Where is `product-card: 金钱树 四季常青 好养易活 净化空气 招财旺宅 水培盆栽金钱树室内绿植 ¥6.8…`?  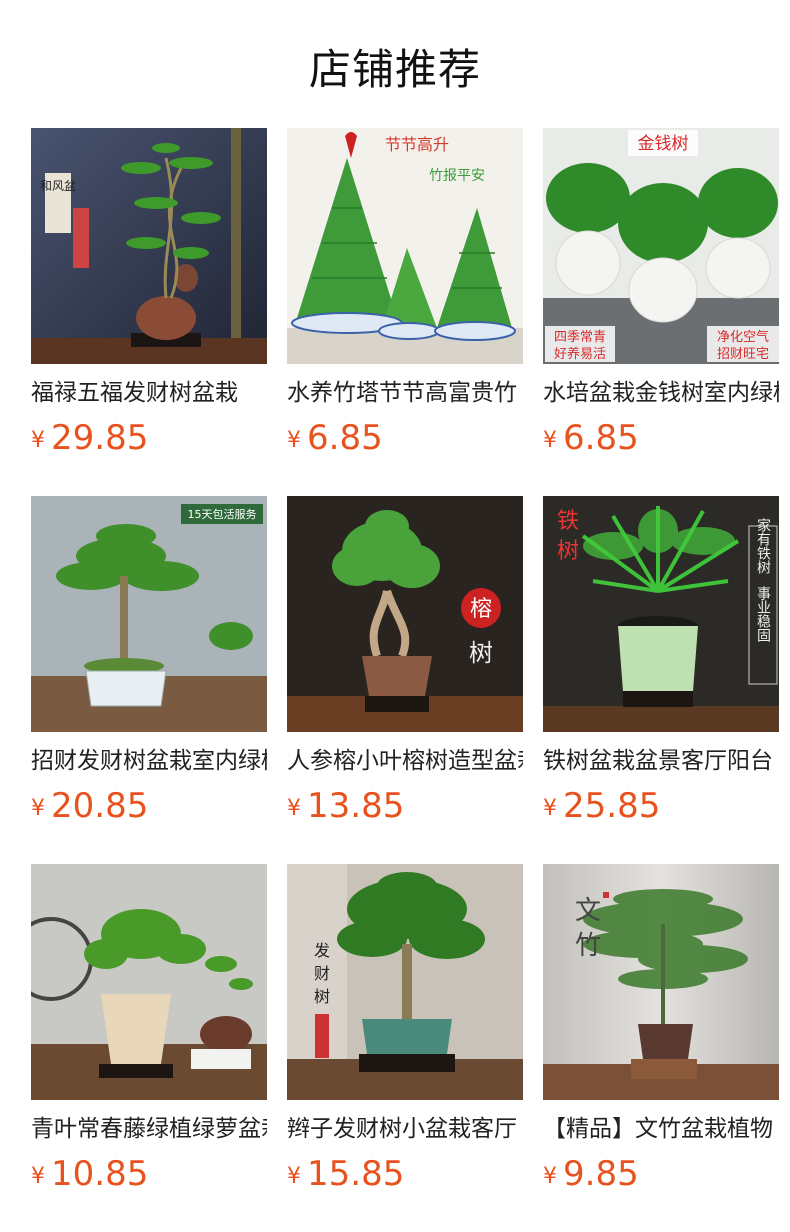
product-card: 金钱树 四季常青 好养易活 净化空气 招财旺宅 水培盆栽金钱树室内绿植 ¥6.8… is located at coordinates (661, 293).